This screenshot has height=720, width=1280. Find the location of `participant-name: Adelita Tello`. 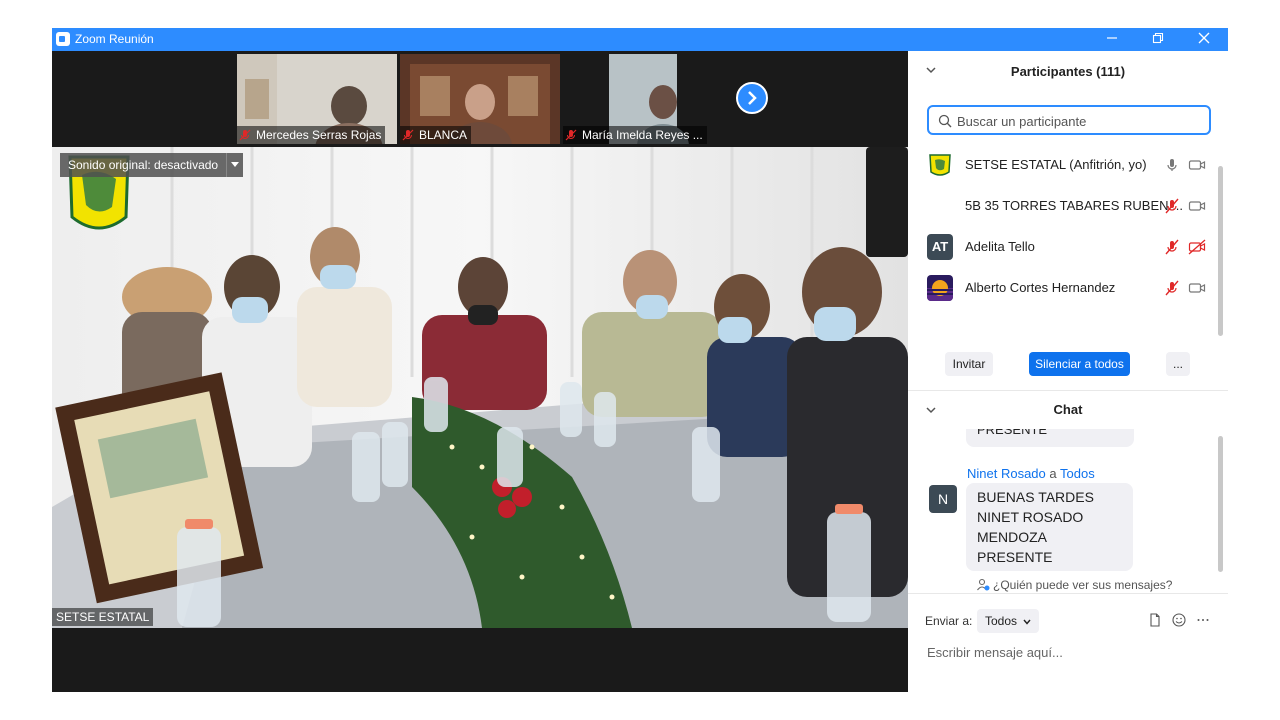

participant-name: Adelita Tello is located at coordinates (1000, 246).